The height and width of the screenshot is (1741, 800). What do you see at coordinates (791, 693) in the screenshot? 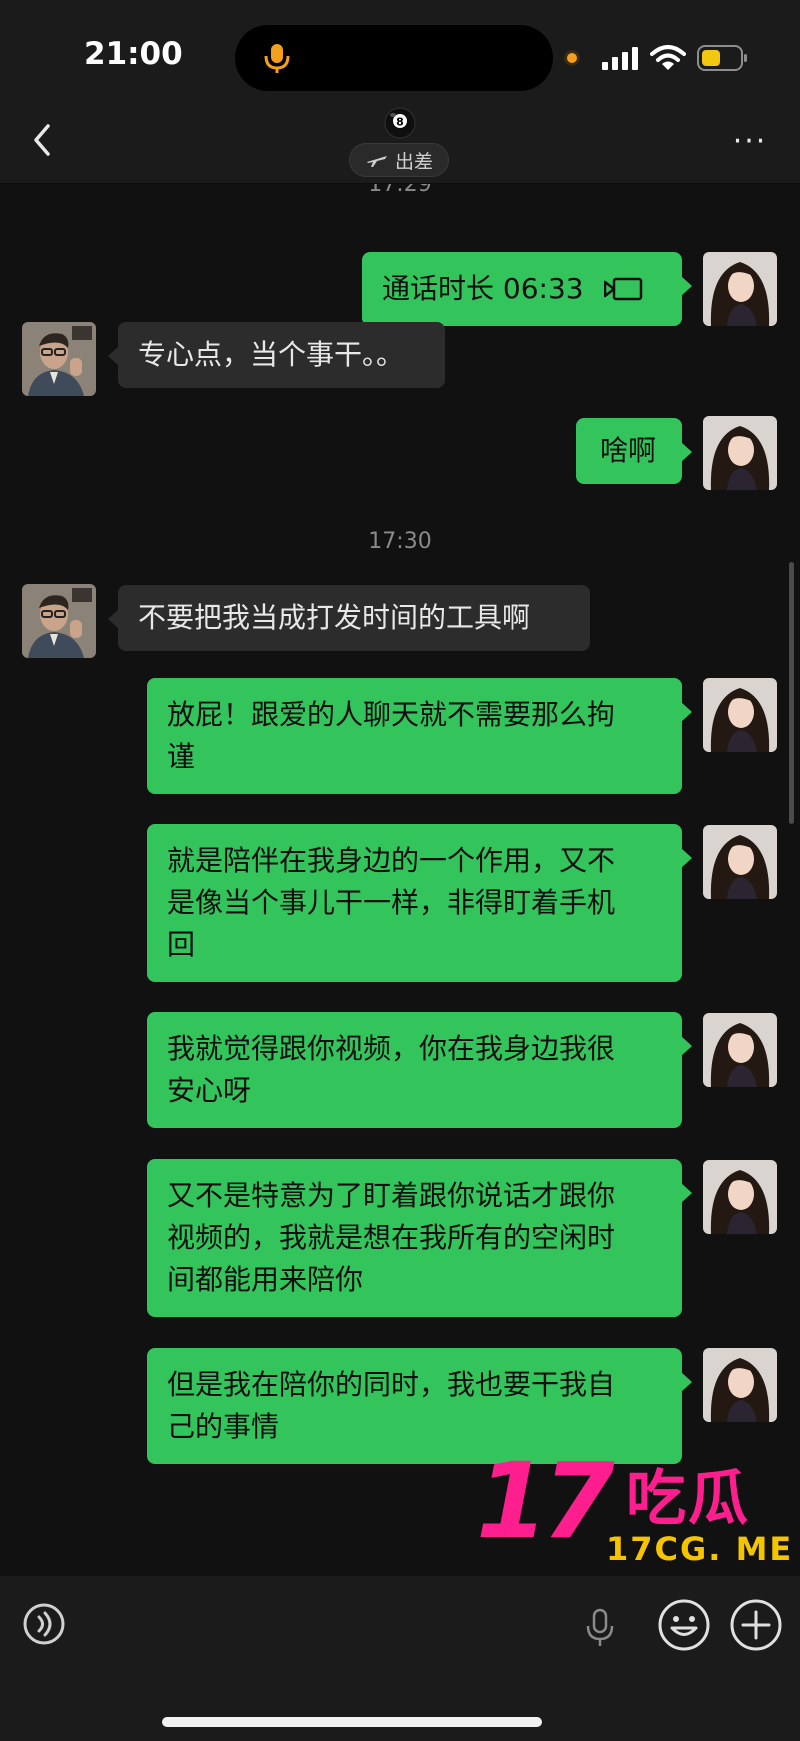
I see `chat-scrollbar` at bounding box center [791, 693].